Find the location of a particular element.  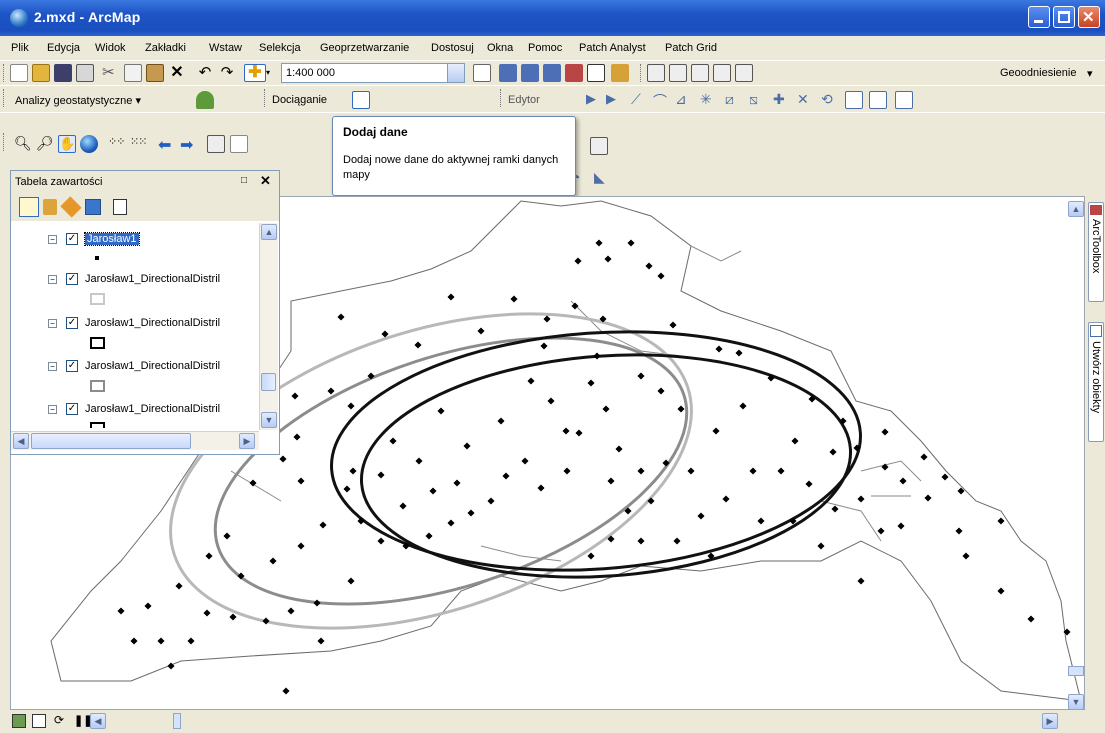

full-extent-globe-icon is located at coordinates (89, 144).